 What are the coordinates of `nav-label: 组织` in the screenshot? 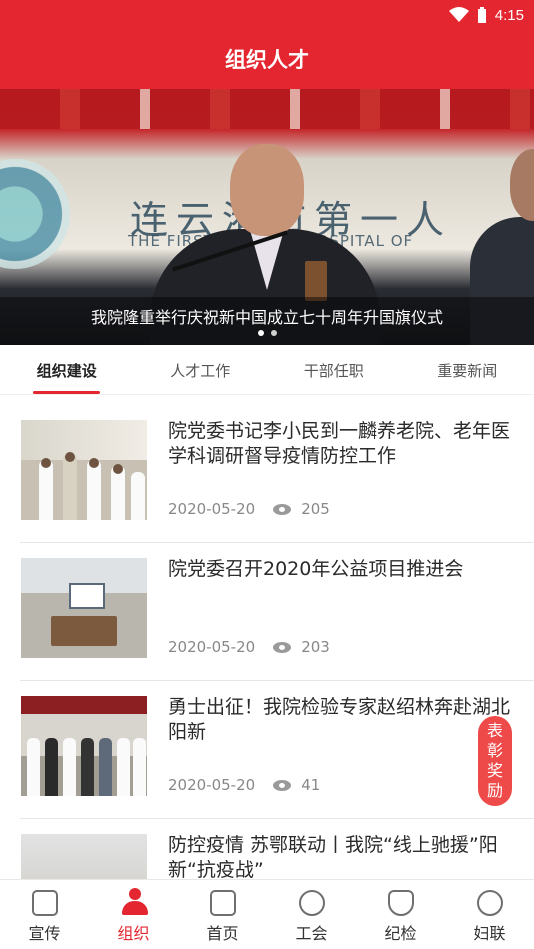 It's located at (133, 933).